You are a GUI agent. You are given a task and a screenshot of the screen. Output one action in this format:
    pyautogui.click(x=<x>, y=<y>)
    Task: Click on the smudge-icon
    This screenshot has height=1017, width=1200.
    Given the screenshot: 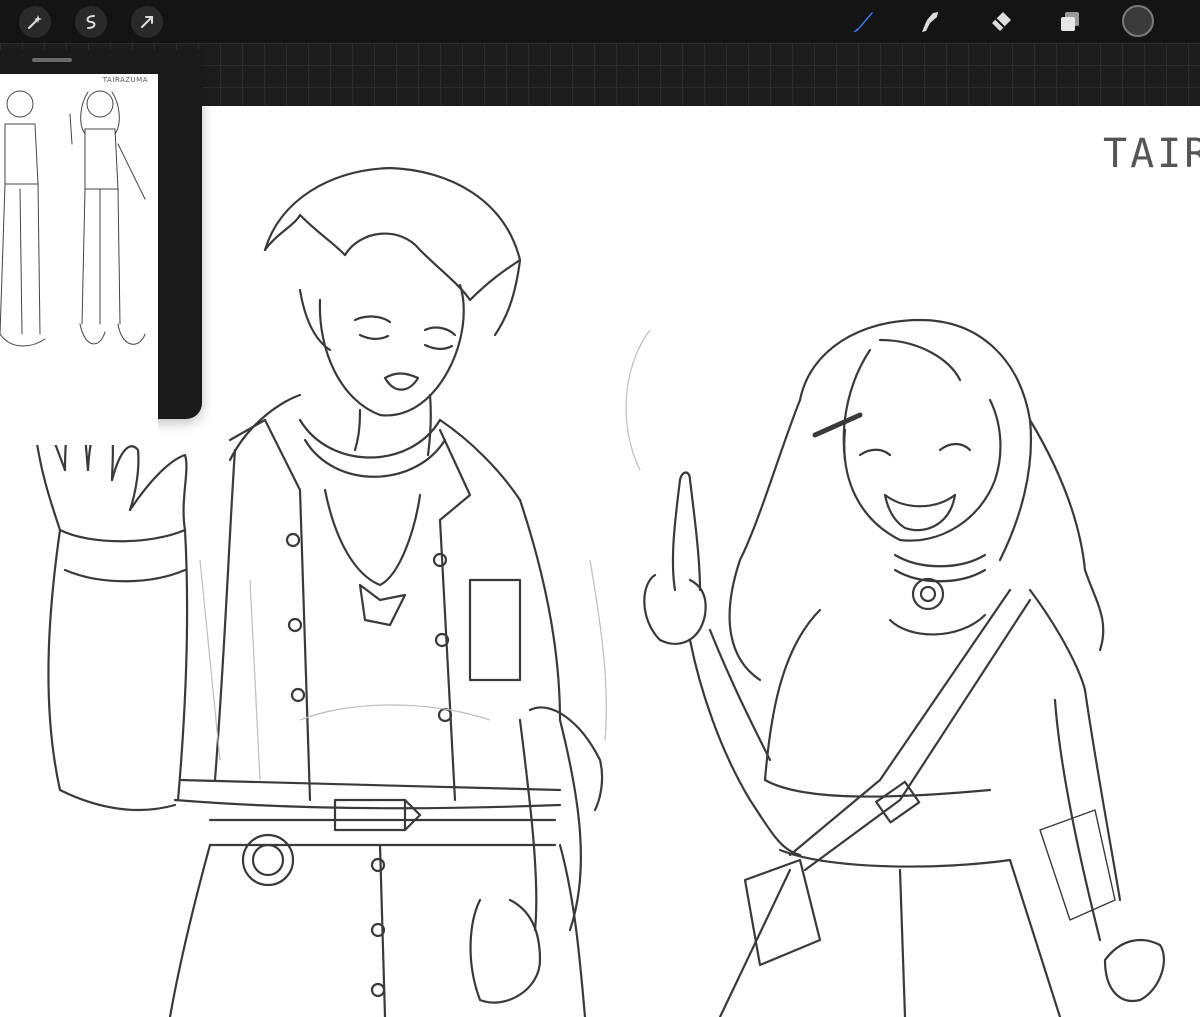 What is the action you would take?
    pyautogui.click(x=931, y=22)
    